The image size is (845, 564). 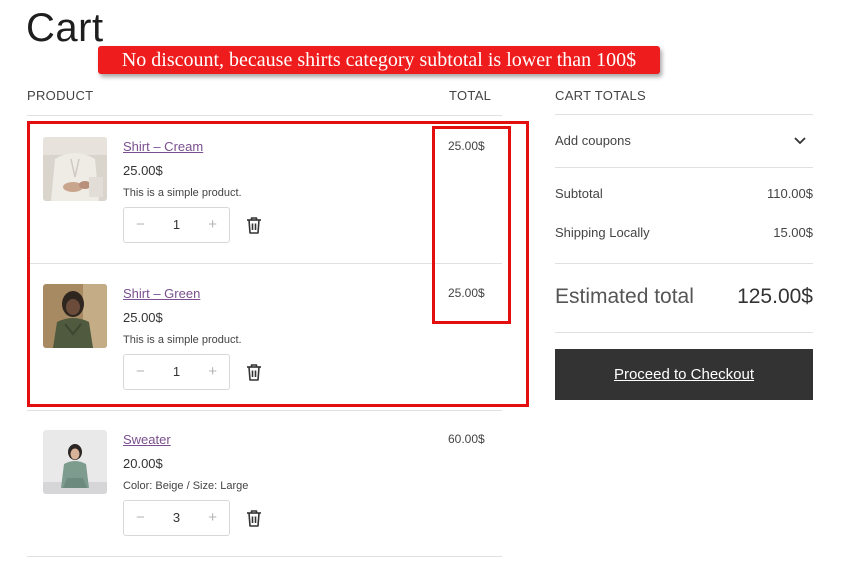 I want to click on sidebar-top-divider, so click(x=684, y=114).